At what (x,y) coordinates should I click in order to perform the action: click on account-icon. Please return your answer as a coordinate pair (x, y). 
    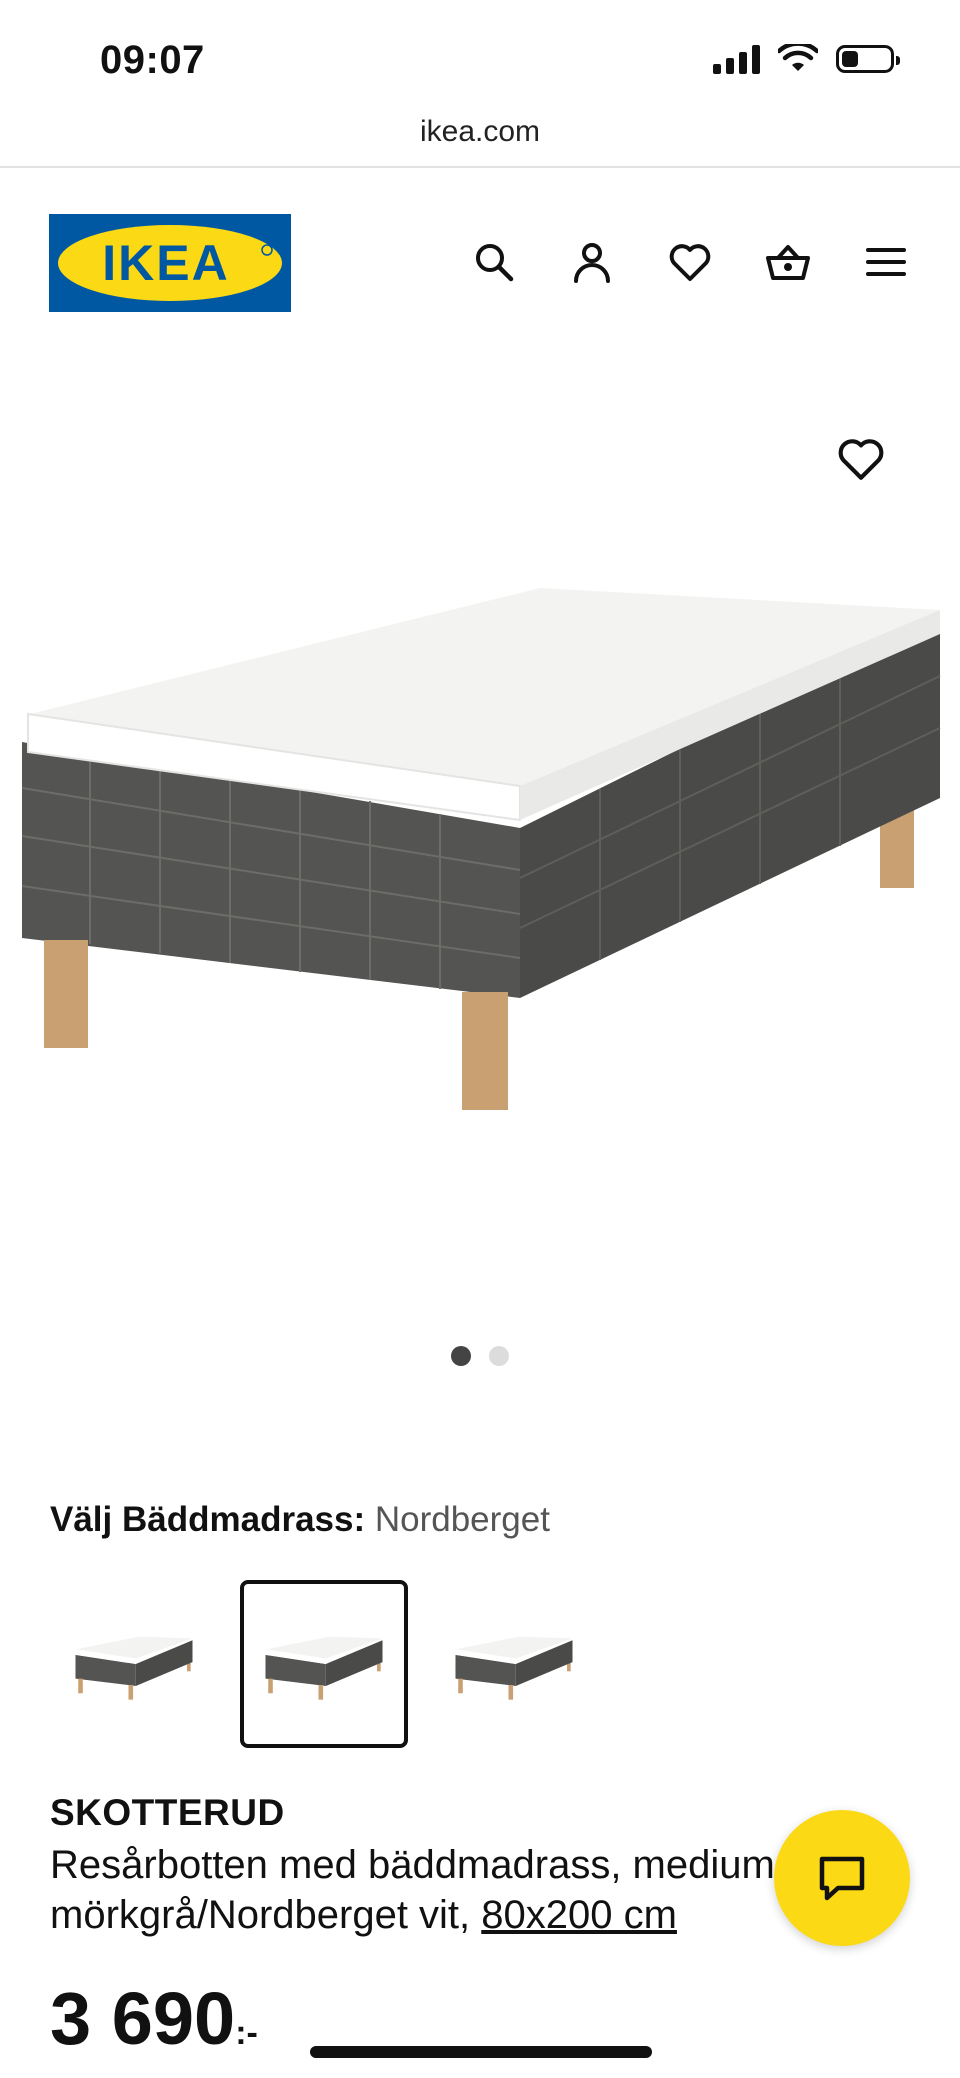
    Looking at the image, I should click on (592, 262).